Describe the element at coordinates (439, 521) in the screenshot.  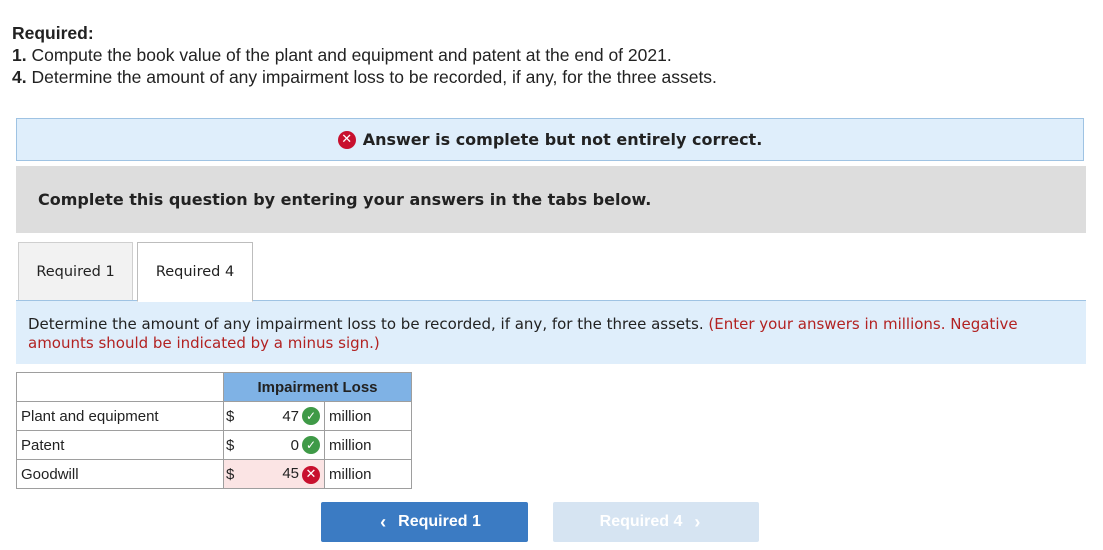
I see `prev-button-label: Required 1` at that location.